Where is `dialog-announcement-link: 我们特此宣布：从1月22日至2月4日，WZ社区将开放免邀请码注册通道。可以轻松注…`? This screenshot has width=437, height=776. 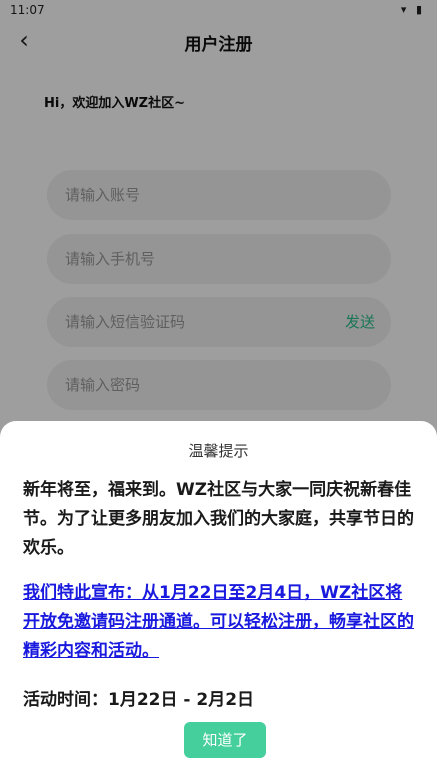 dialog-announcement-link: 我们特此宣布：从1月22日至2月4日，WZ社区将开放免邀请码注册通道。可以轻松注… is located at coordinates (220, 622).